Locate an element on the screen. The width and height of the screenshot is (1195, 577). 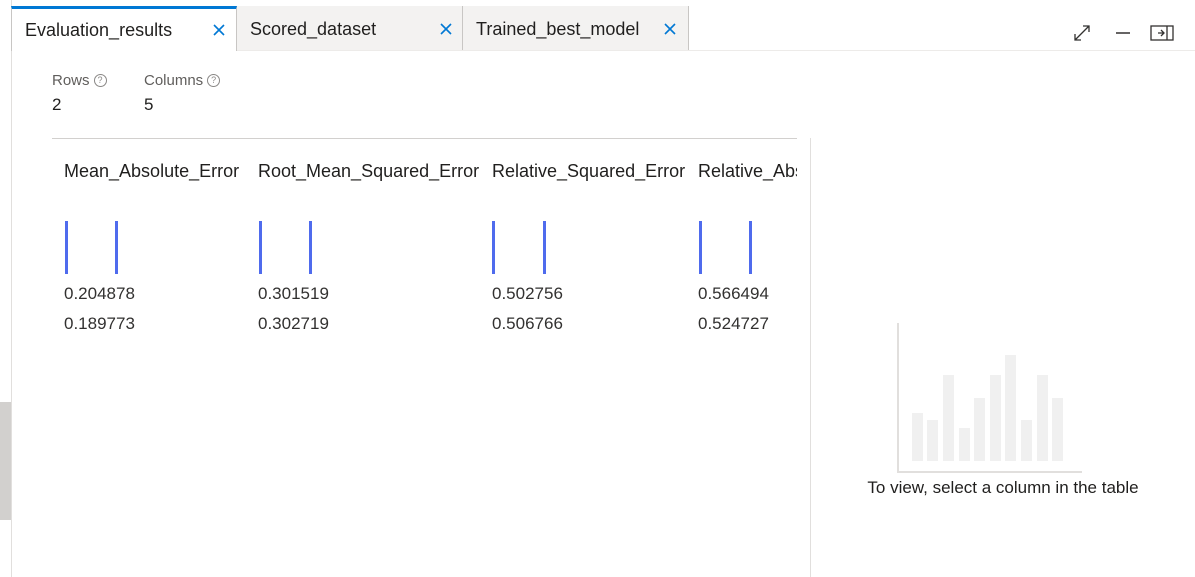
minimize-icon is located at coordinates (1123, 33).